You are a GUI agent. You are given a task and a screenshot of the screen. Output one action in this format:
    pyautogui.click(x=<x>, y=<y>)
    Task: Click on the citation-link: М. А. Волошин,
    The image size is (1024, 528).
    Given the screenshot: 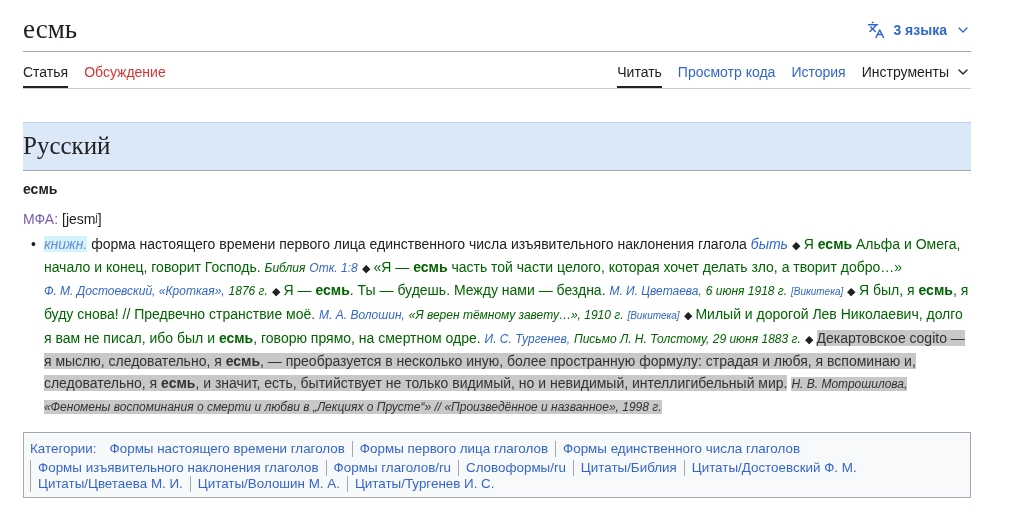 What is the action you would take?
    pyautogui.click(x=362, y=315)
    